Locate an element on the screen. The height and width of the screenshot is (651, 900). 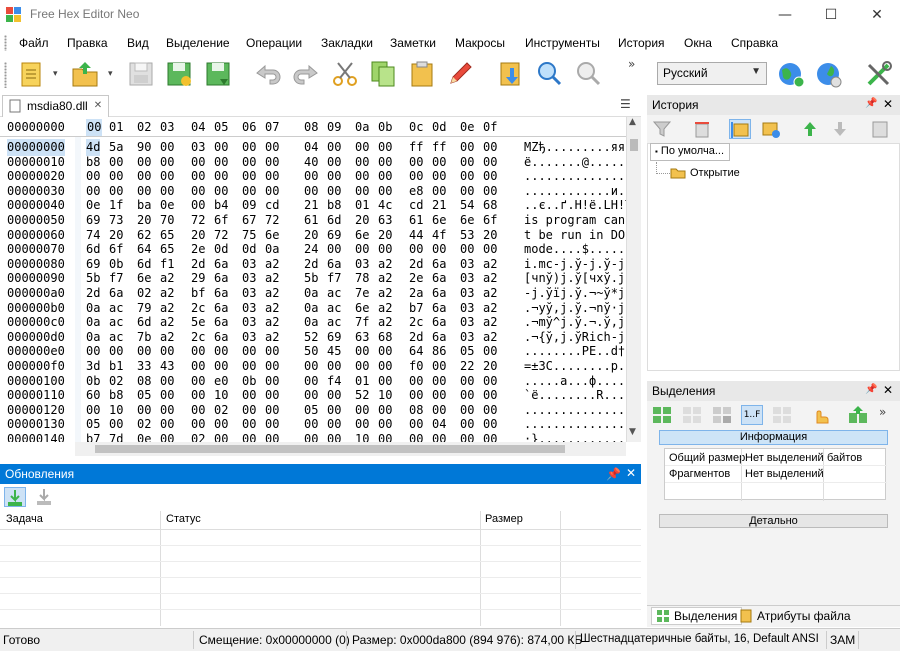
select-none-icon is located at coordinates (692, 415).